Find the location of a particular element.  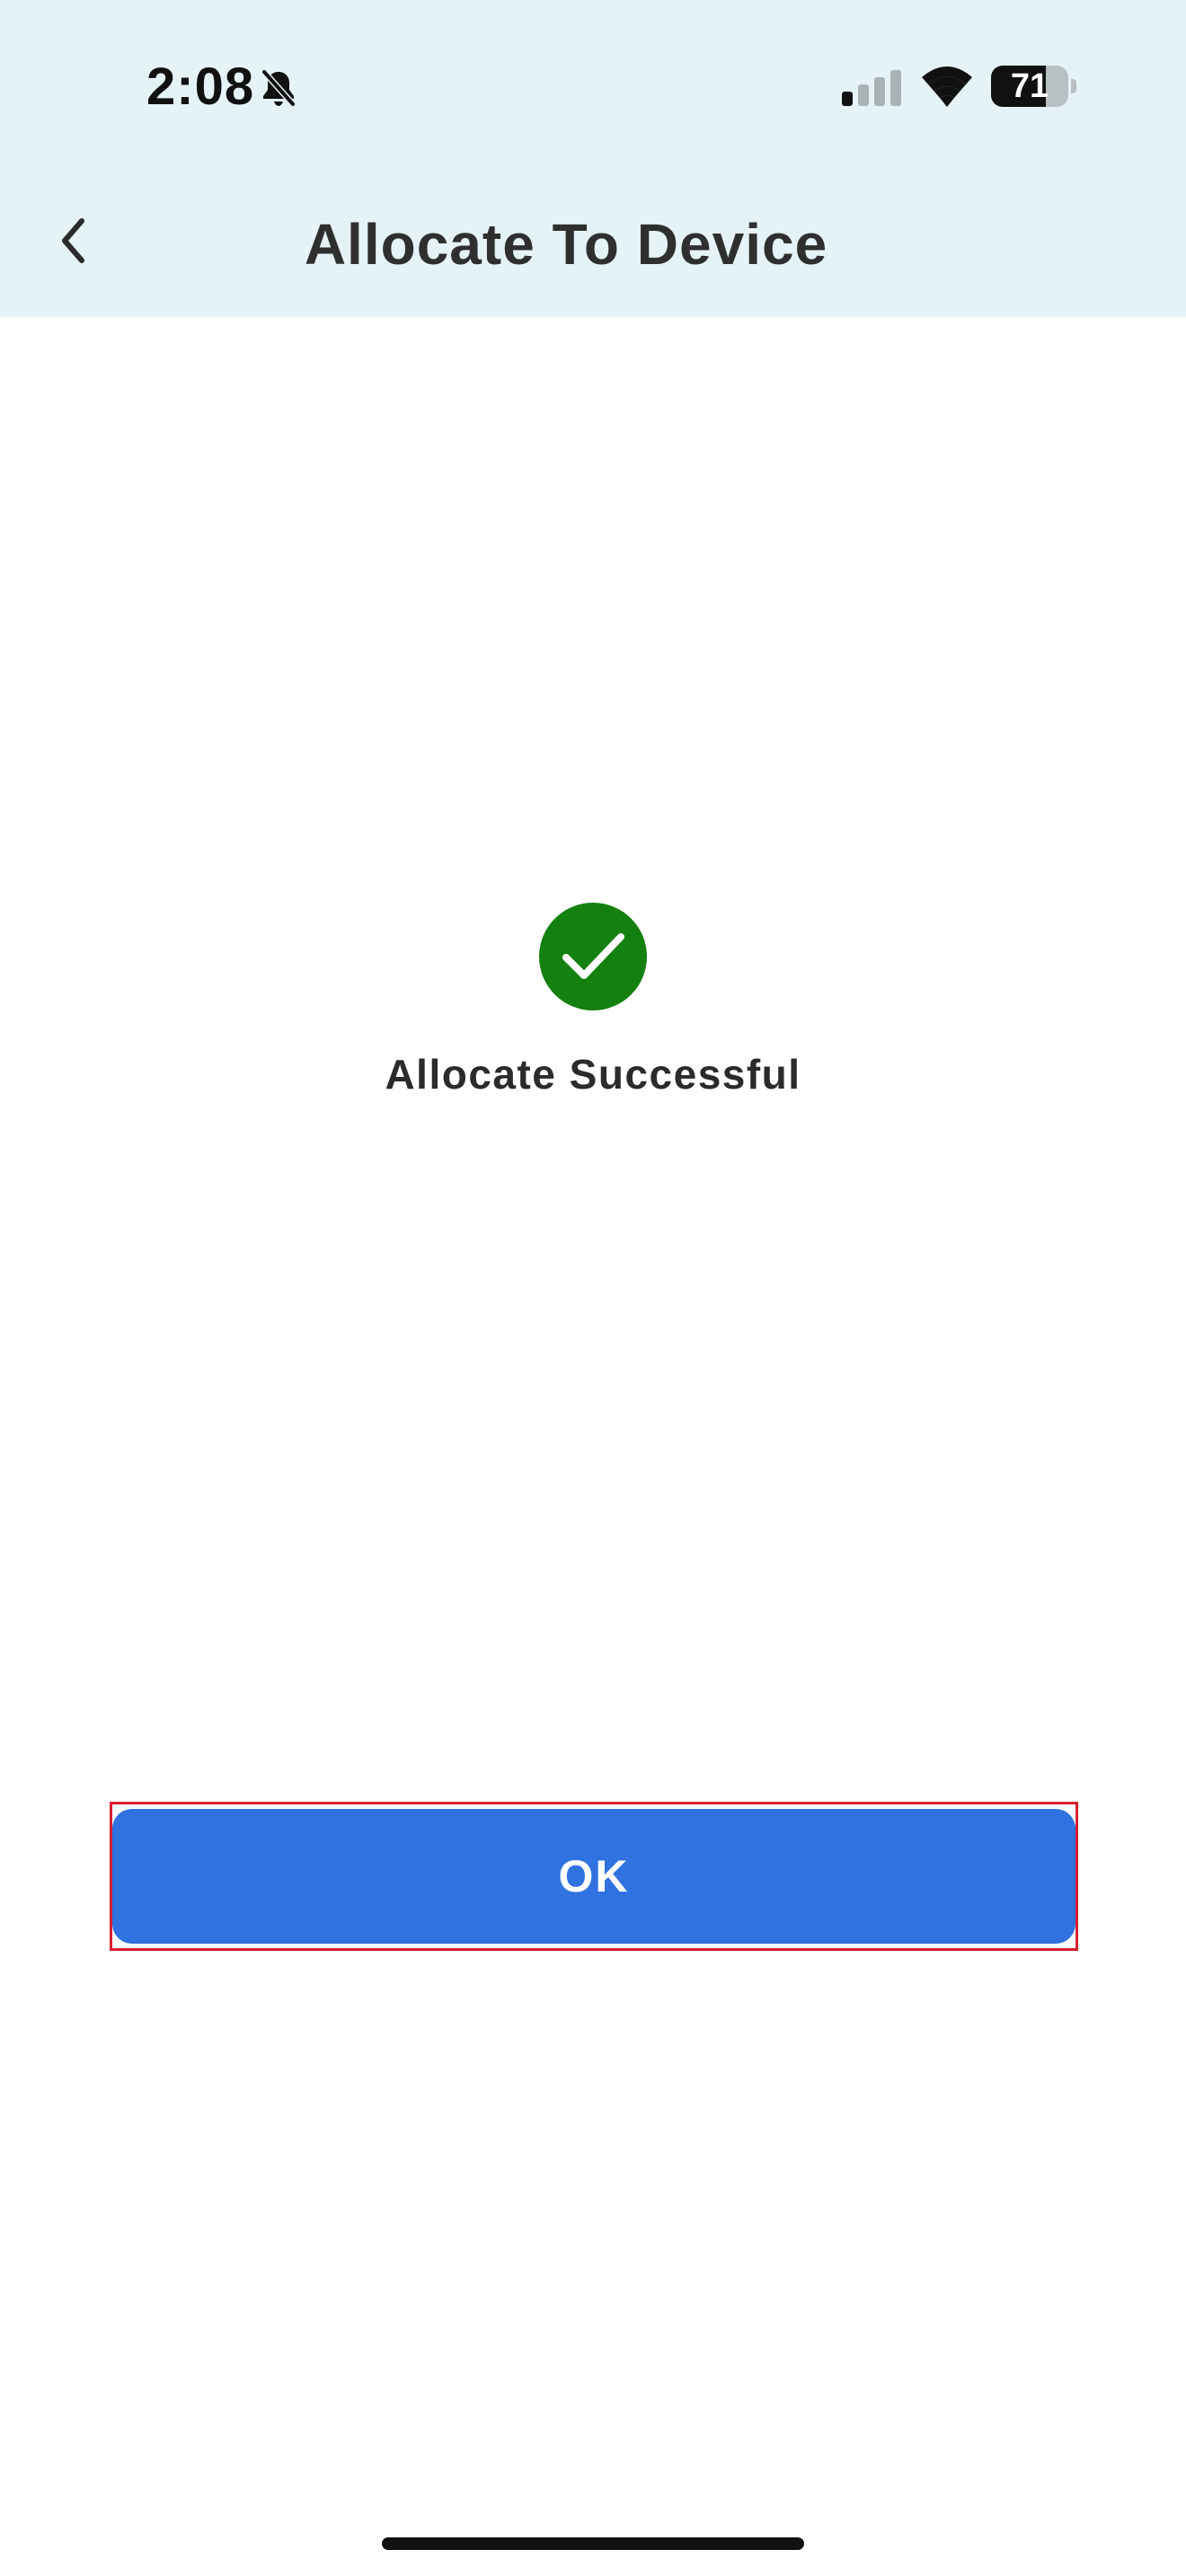

battery-icon: 71 is located at coordinates (1033, 86).